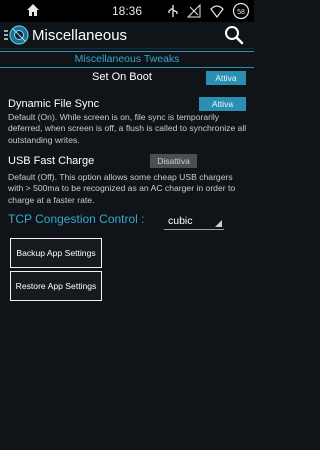 This screenshot has width=320, height=450. What do you see at coordinates (226, 78) in the screenshot?
I see `set-on-boot-toggle: Attiva` at bounding box center [226, 78].